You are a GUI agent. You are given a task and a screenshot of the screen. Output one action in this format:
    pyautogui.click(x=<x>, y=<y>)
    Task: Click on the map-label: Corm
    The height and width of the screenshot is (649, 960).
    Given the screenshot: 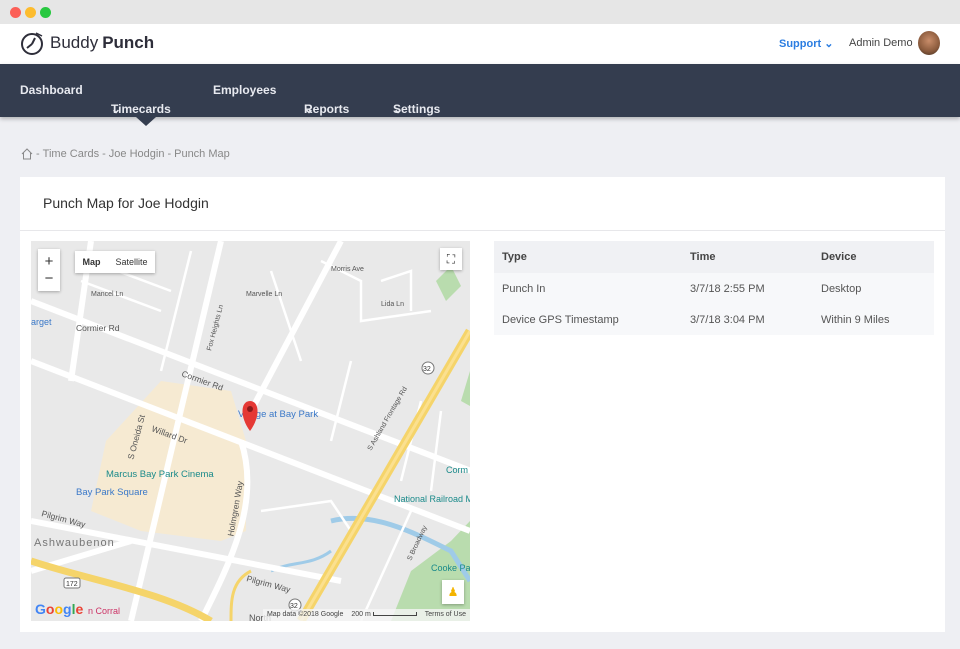 What is the action you would take?
    pyautogui.click(x=457, y=470)
    